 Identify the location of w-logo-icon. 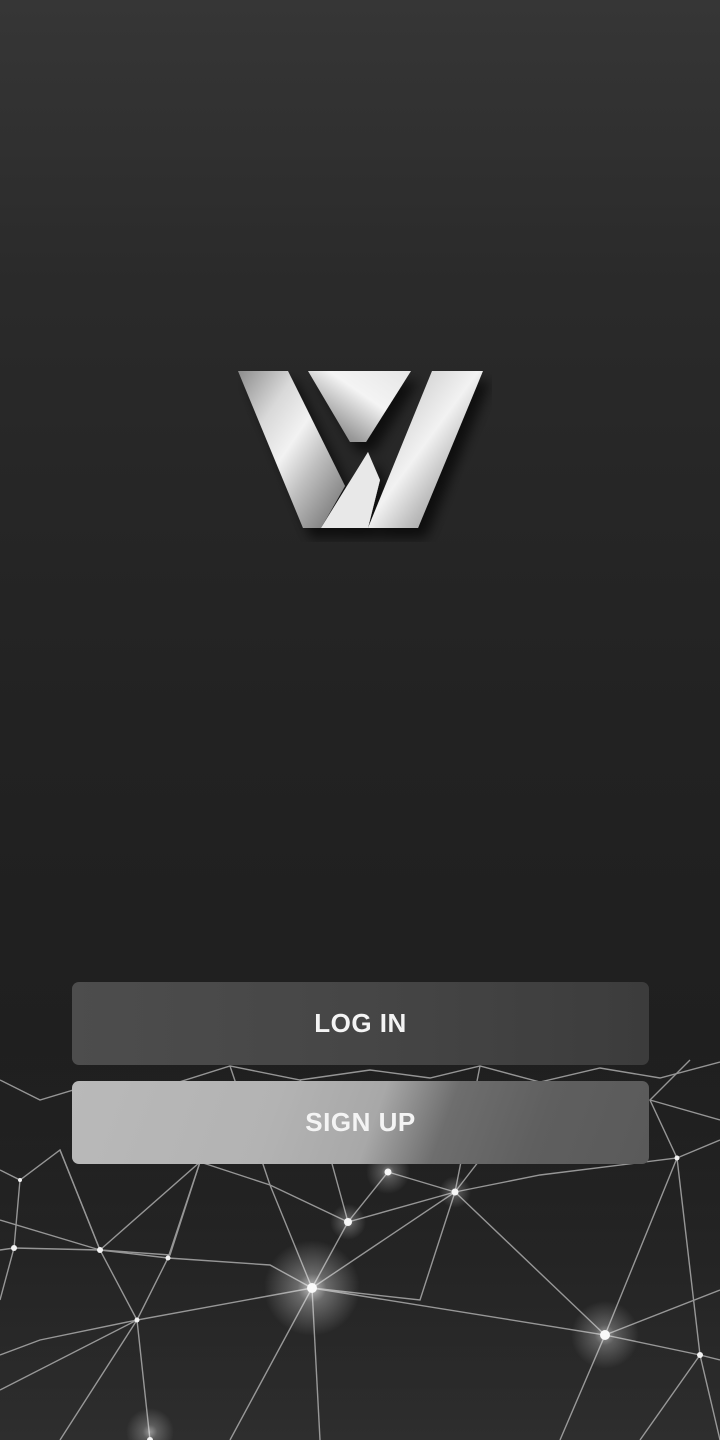
(360, 449).